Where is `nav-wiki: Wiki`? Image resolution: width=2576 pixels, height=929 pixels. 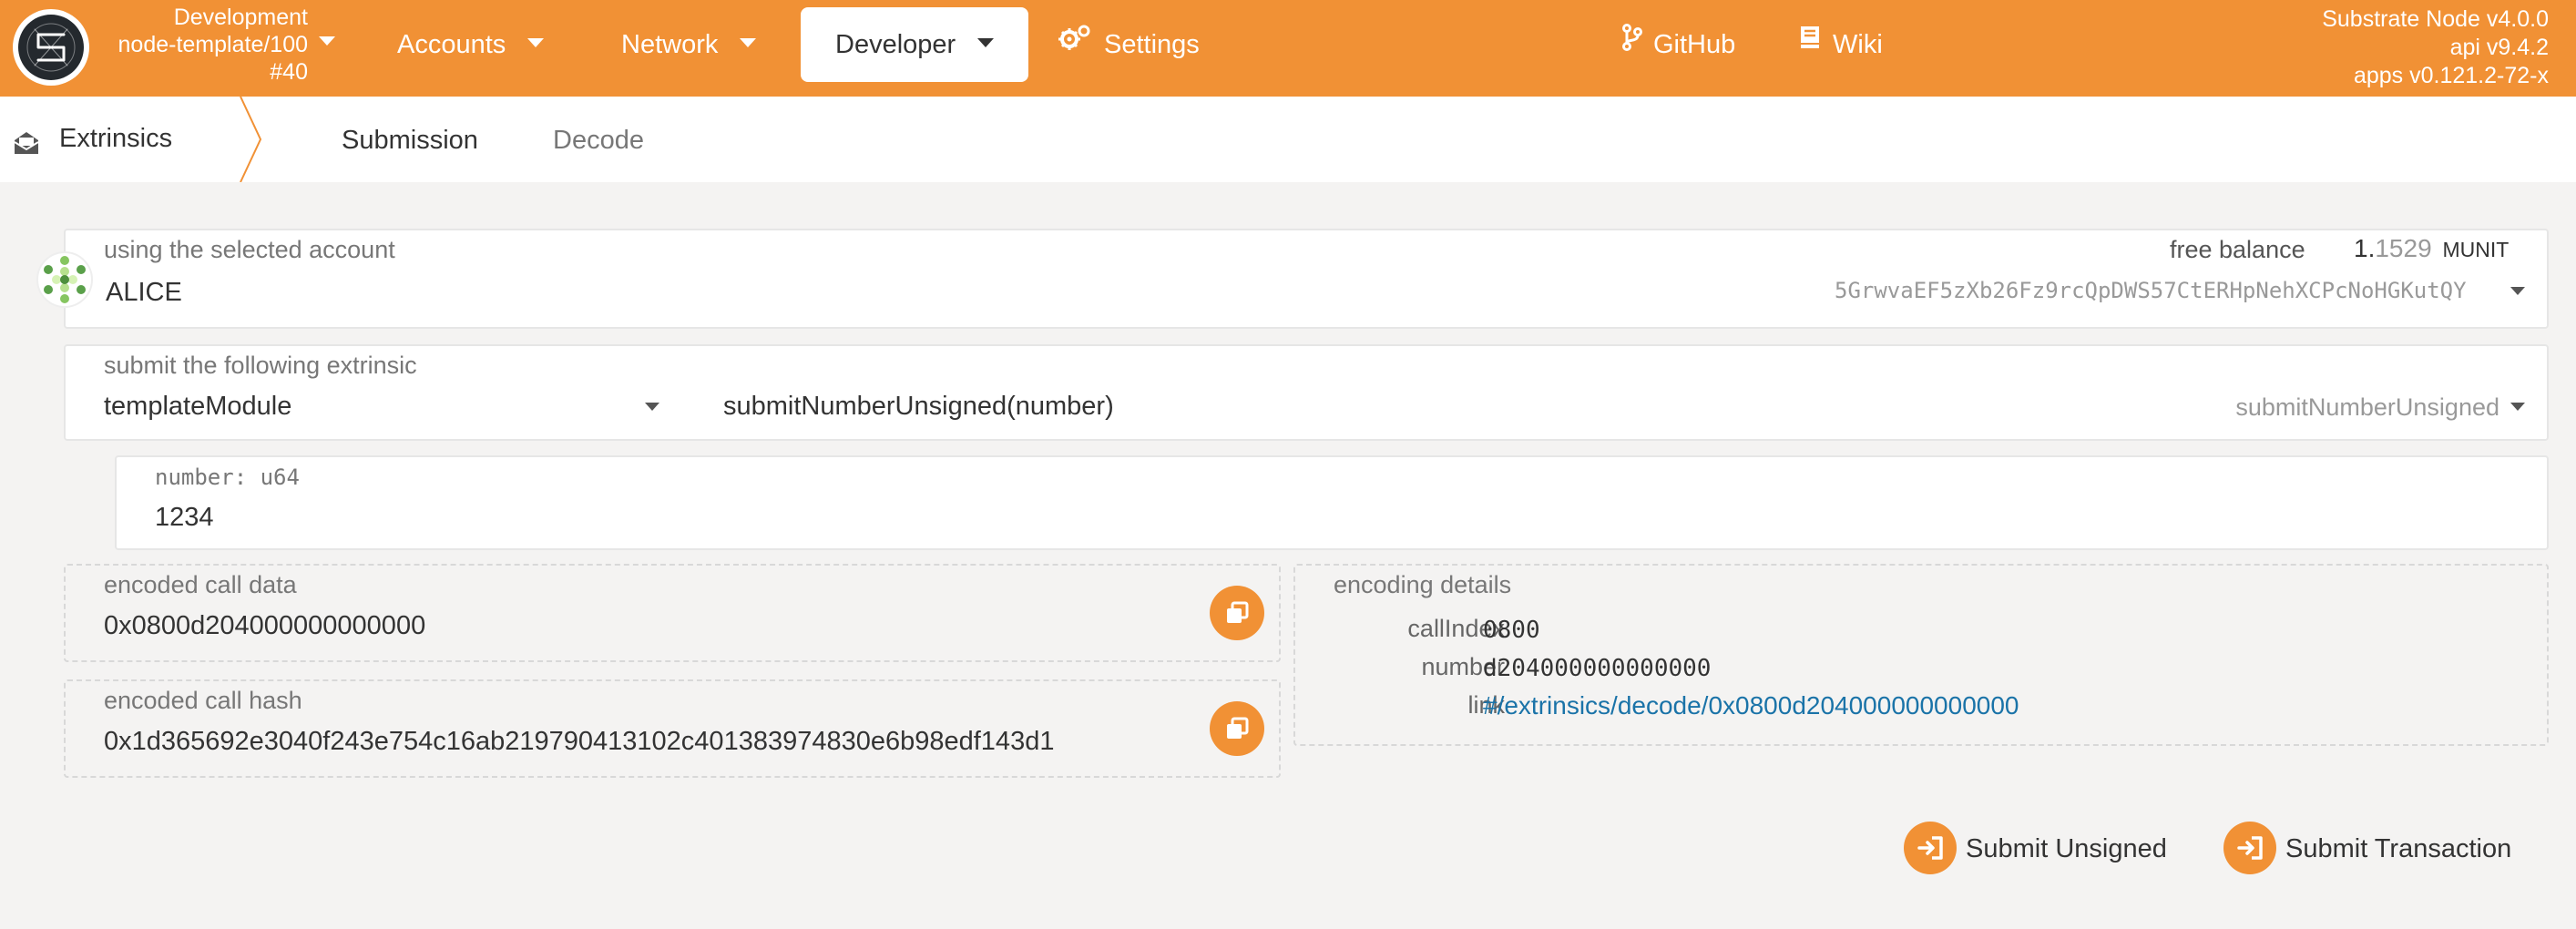 nav-wiki: Wiki is located at coordinates (1840, 44).